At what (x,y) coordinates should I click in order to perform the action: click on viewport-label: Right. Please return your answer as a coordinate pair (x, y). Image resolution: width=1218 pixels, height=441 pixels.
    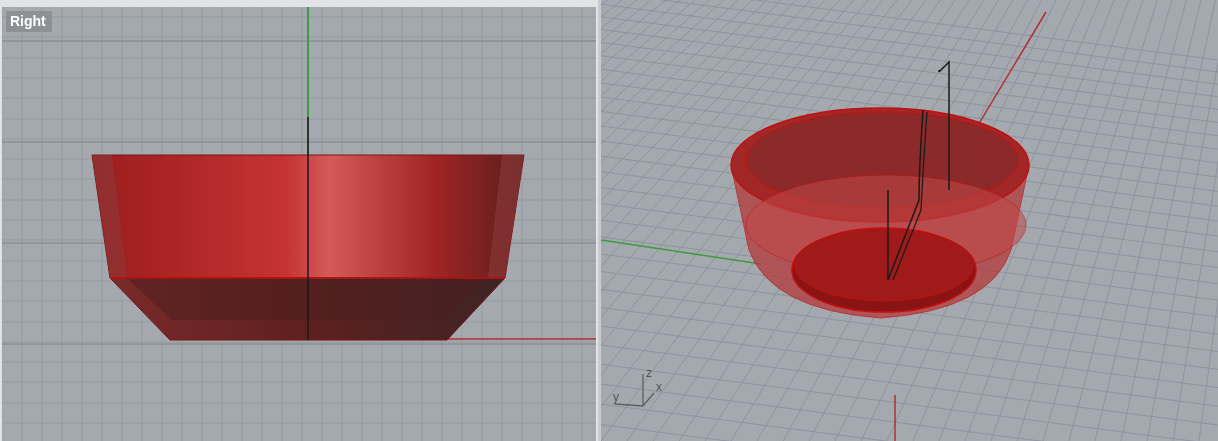
    Looking at the image, I should click on (29, 21).